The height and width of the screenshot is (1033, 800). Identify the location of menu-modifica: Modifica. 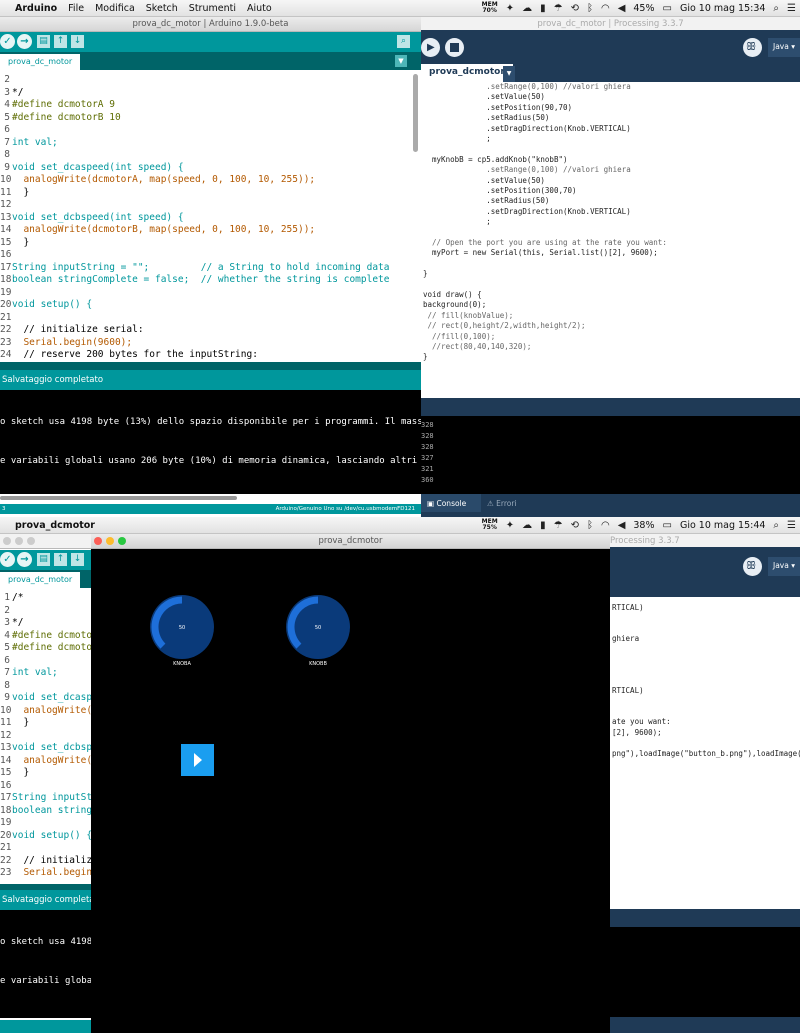
(115, 8).